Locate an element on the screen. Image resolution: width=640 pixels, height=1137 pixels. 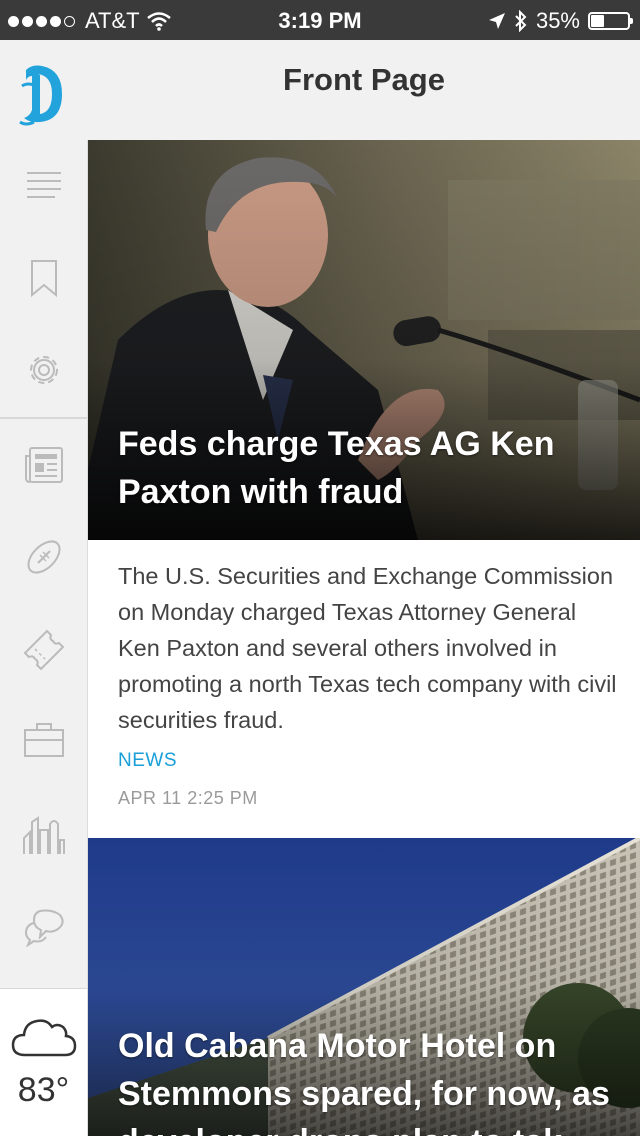
battery-level is located at coordinates (598, 21).